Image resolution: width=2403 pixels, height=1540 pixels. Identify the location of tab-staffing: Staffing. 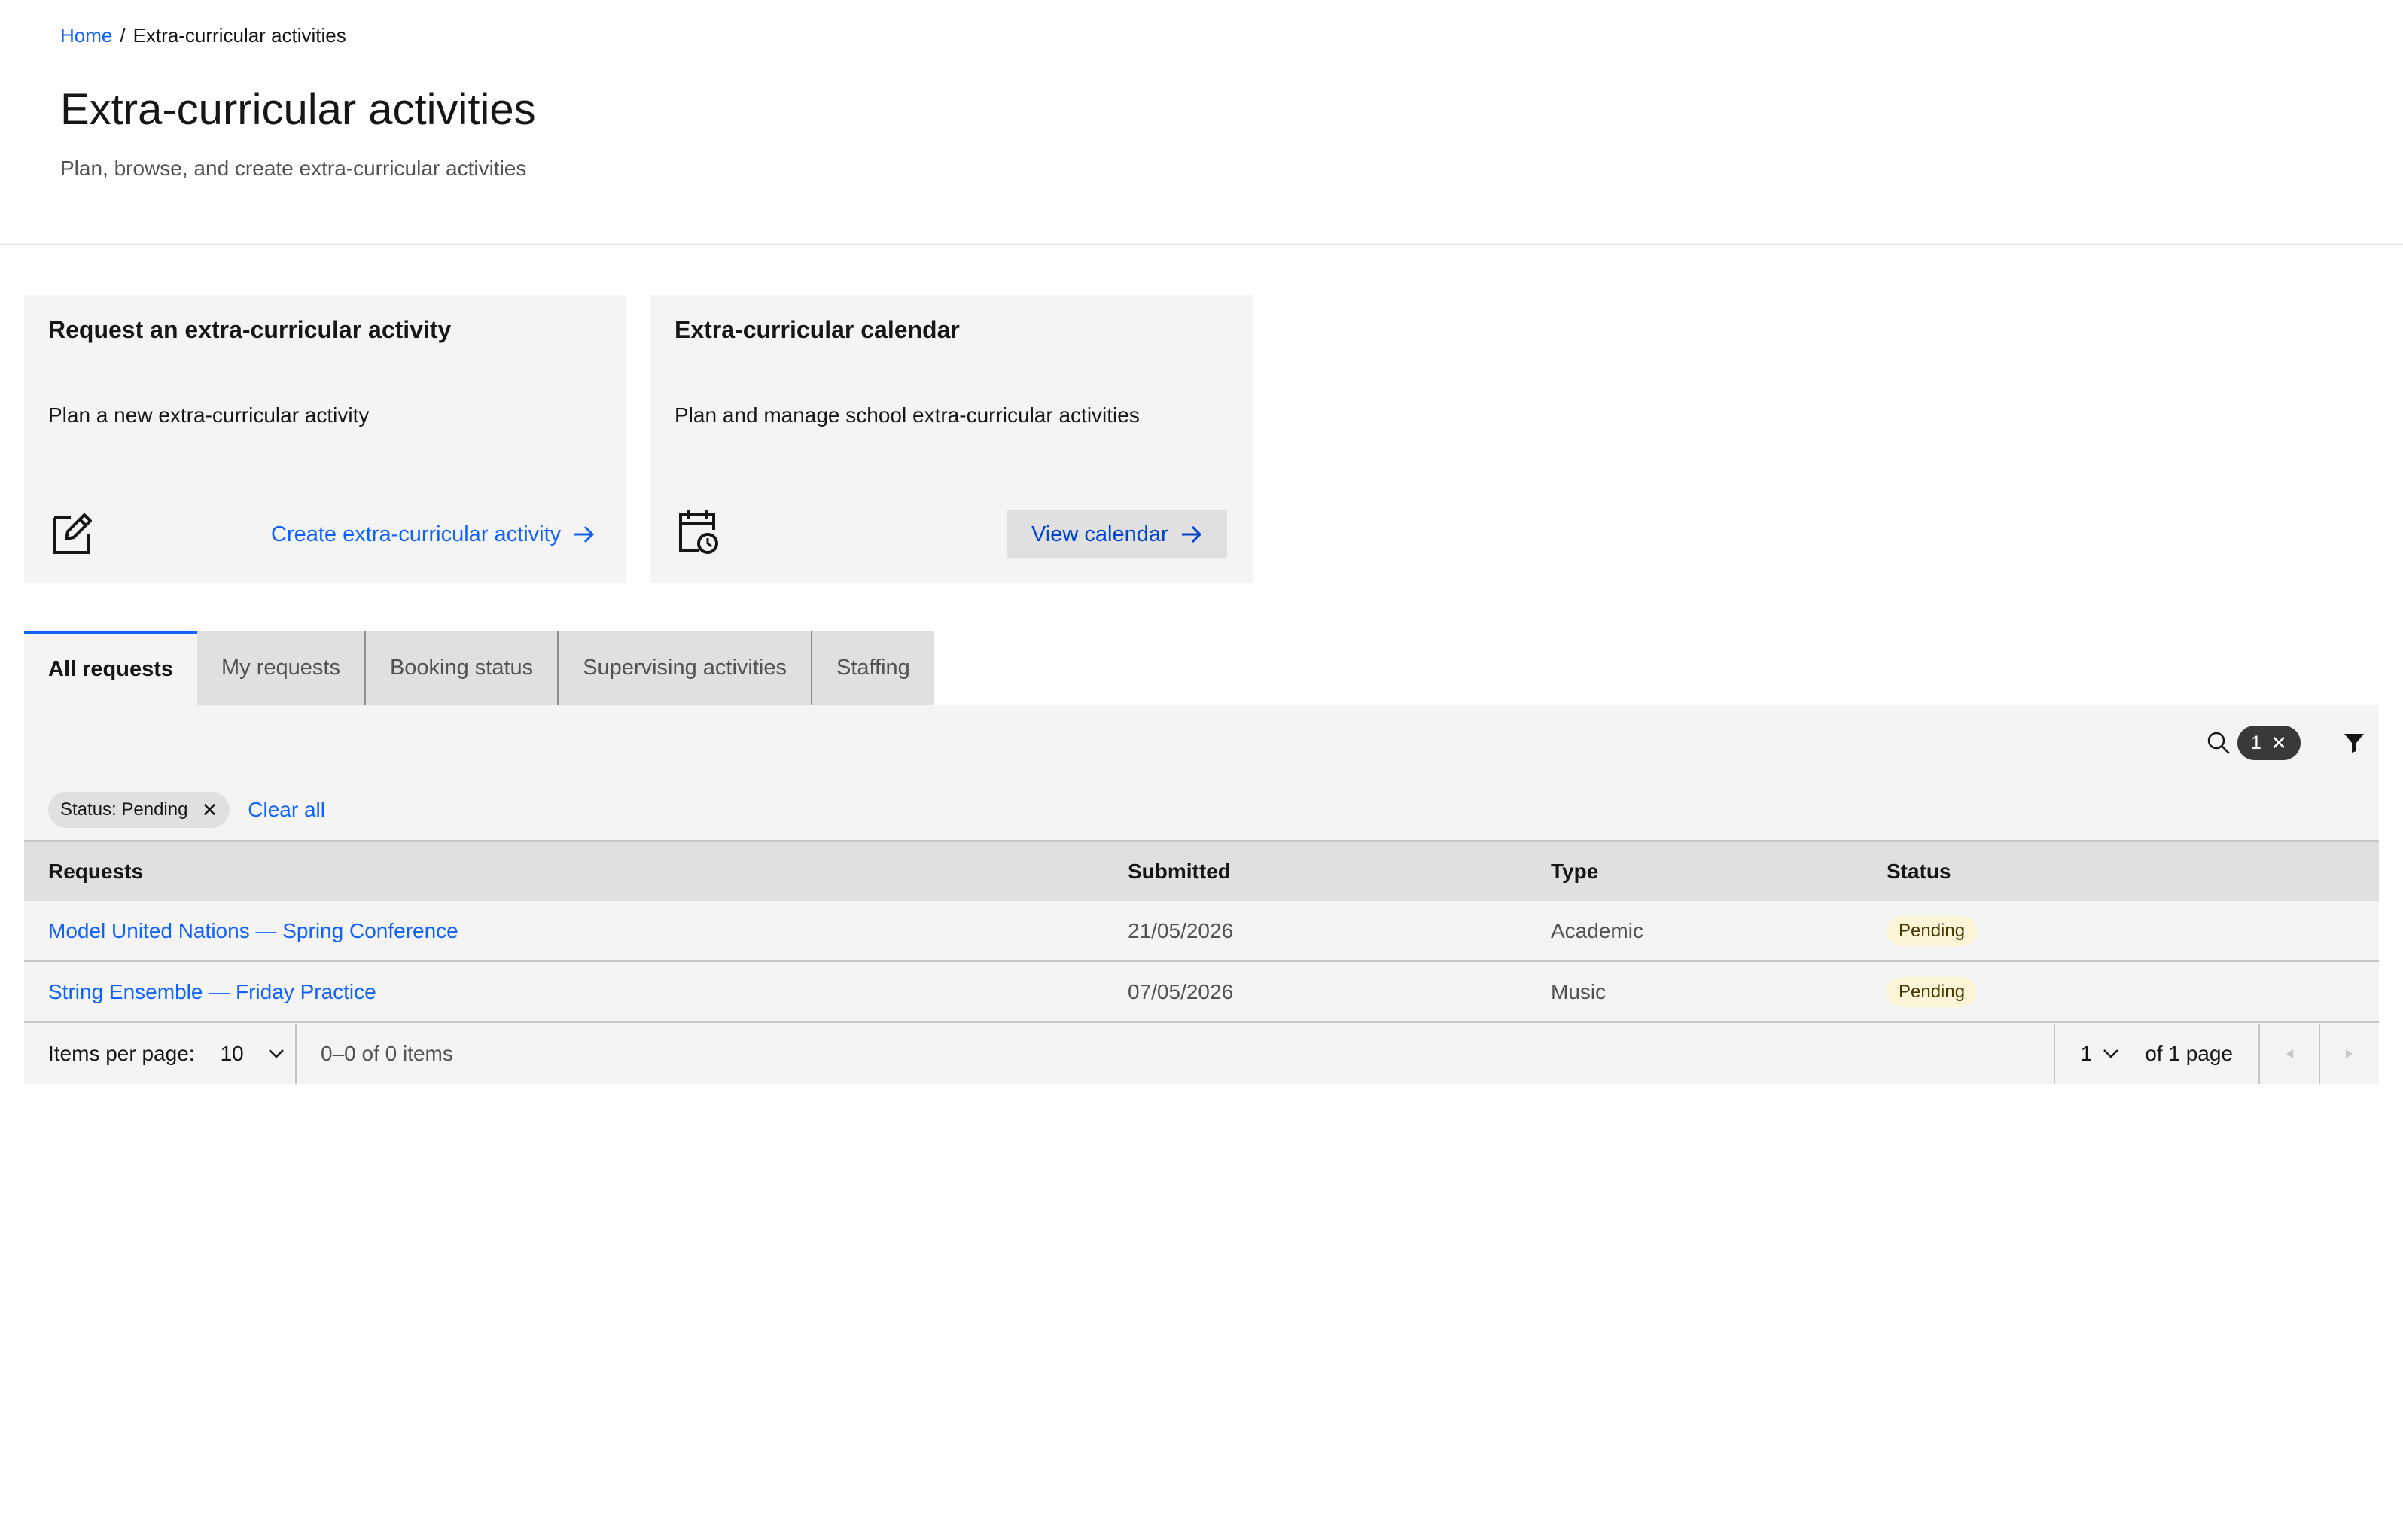
(872, 668).